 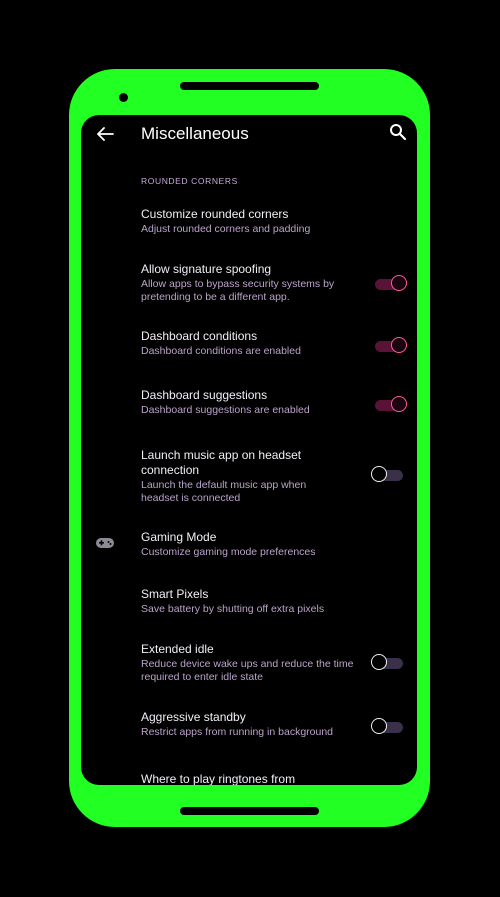 I want to click on pref-title: Extended idle, so click(x=177, y=649).